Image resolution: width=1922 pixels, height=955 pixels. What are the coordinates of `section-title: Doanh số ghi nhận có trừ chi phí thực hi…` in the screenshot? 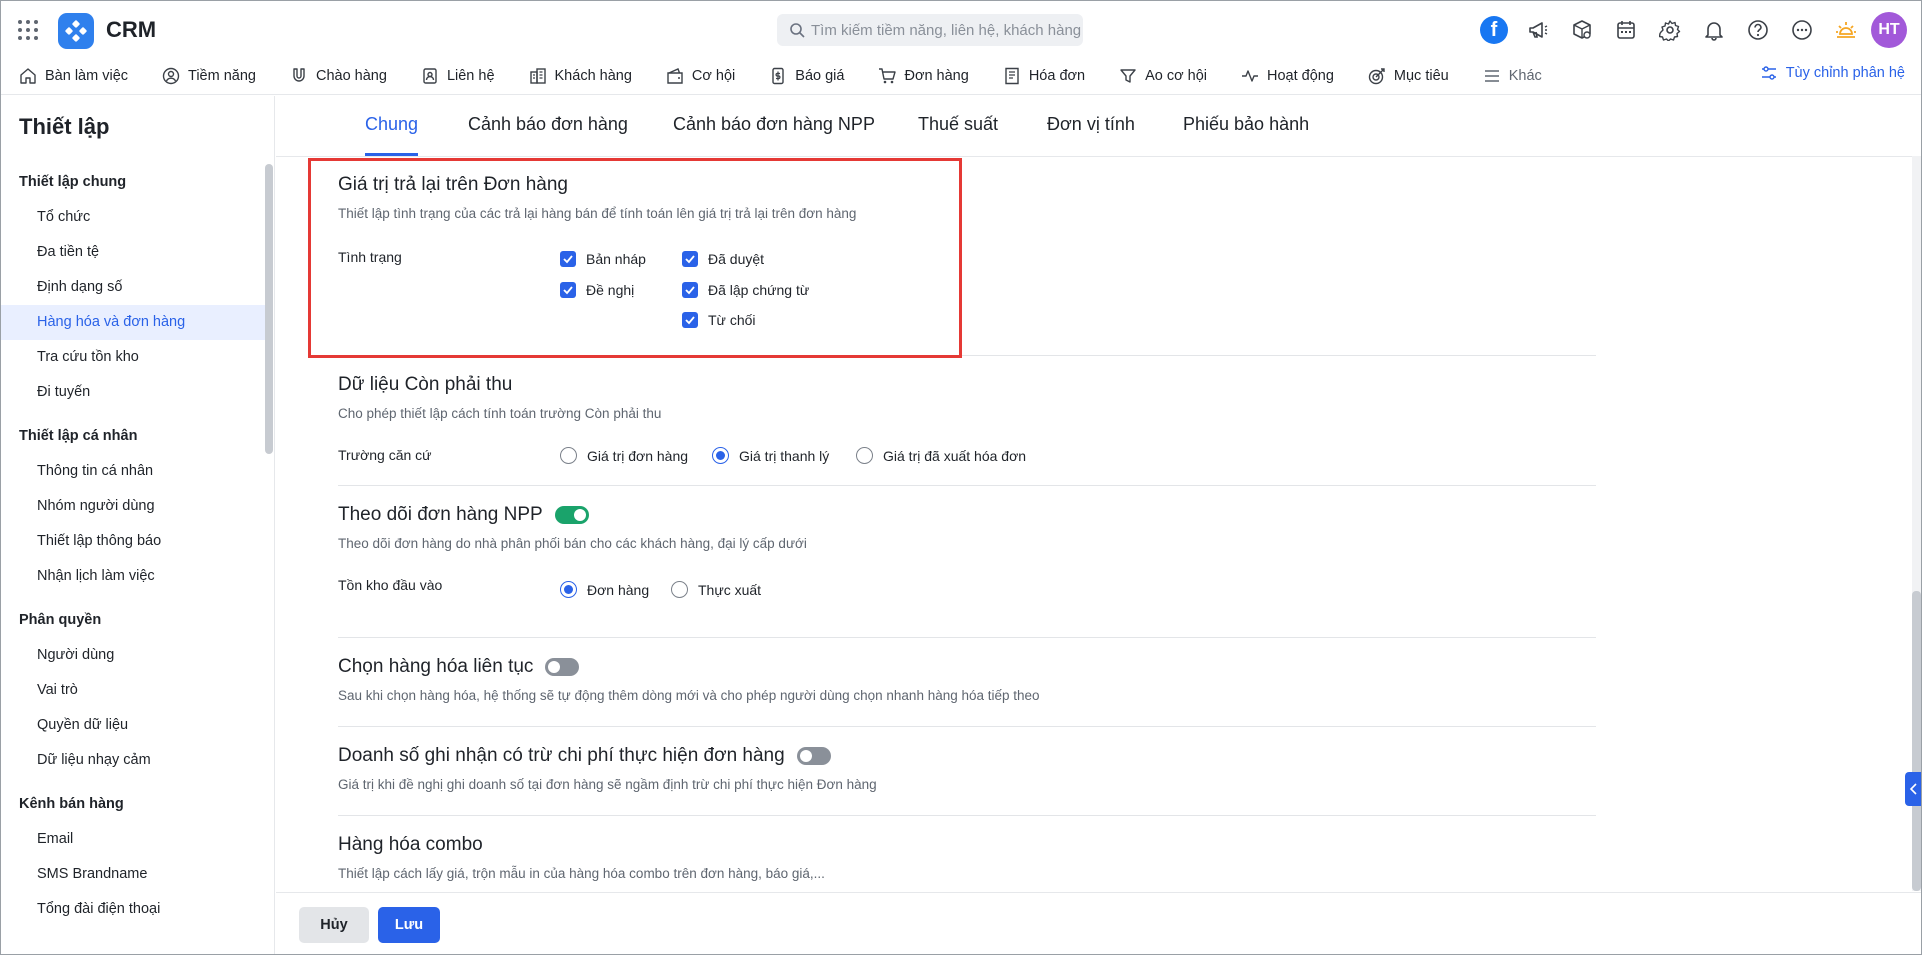 It's located at (561, 755).